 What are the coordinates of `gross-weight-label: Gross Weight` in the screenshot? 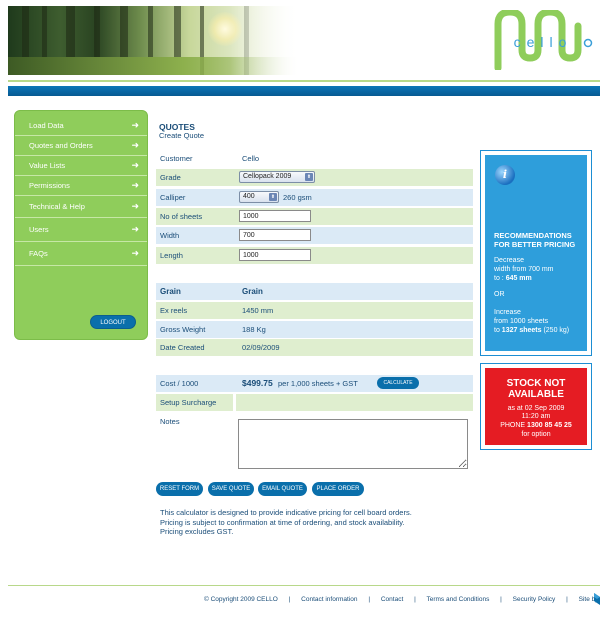 It's located at (183, 329).